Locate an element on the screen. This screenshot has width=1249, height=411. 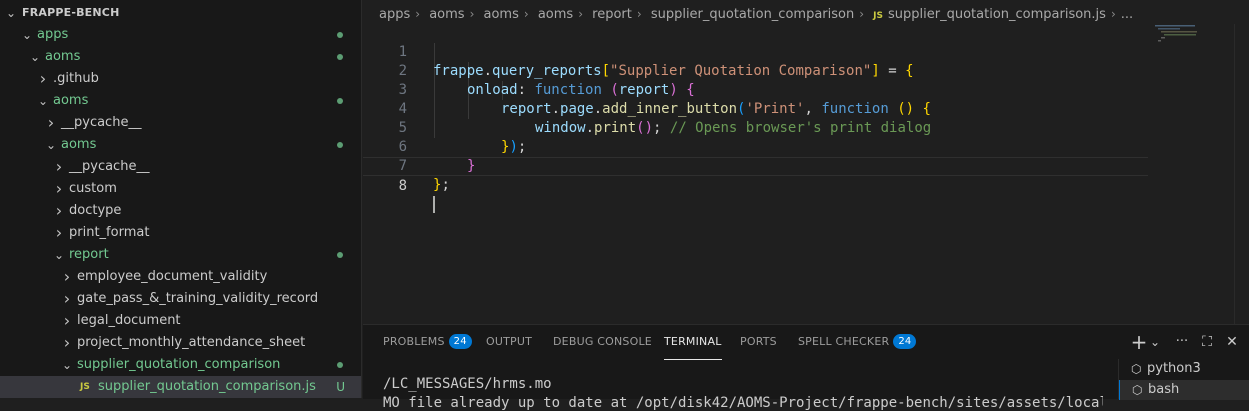
minimap is located at coordinates (1185, 34).